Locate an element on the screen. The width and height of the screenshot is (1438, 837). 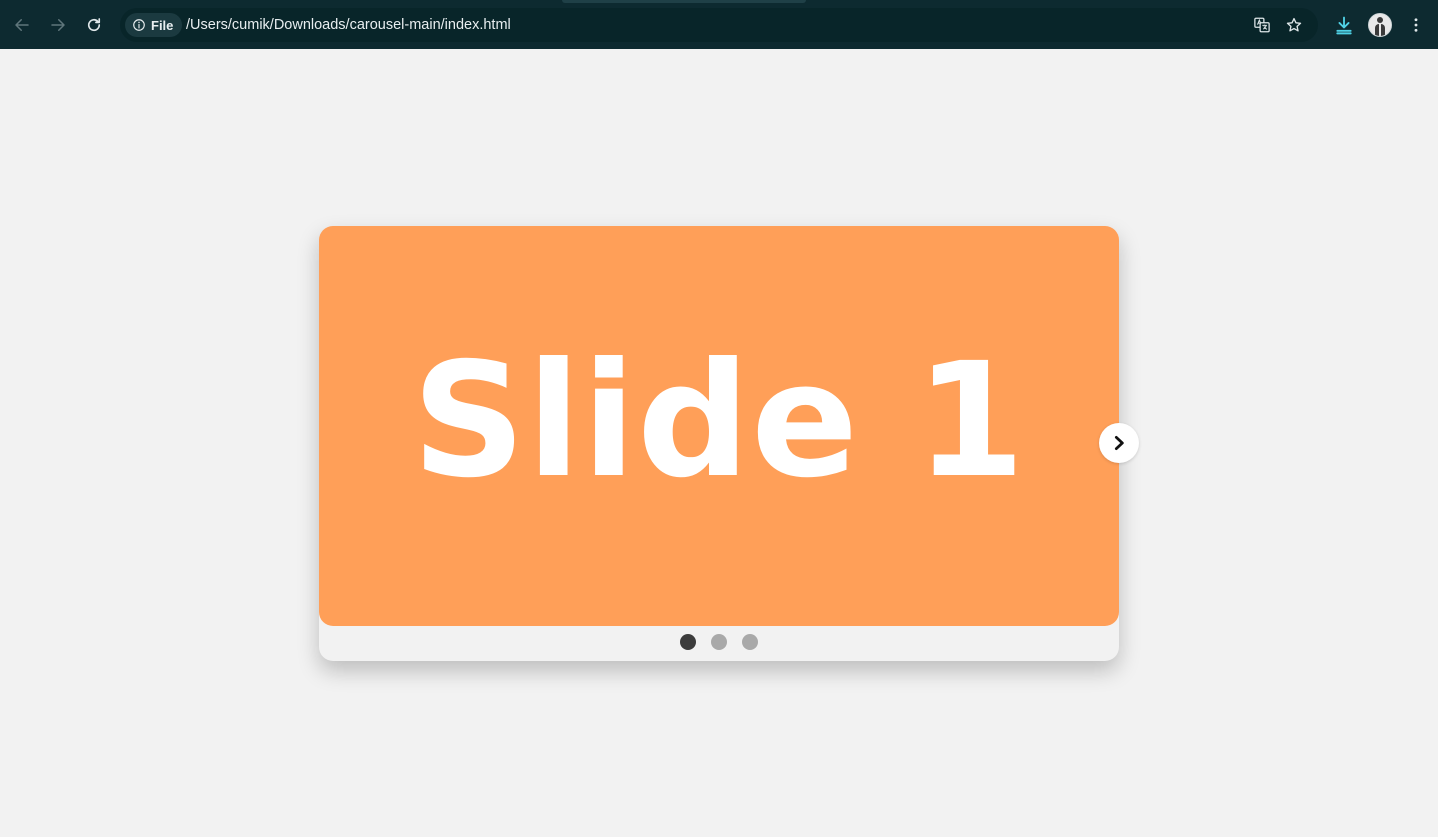
active-tab-indicator is located at coordinates (684, 1).